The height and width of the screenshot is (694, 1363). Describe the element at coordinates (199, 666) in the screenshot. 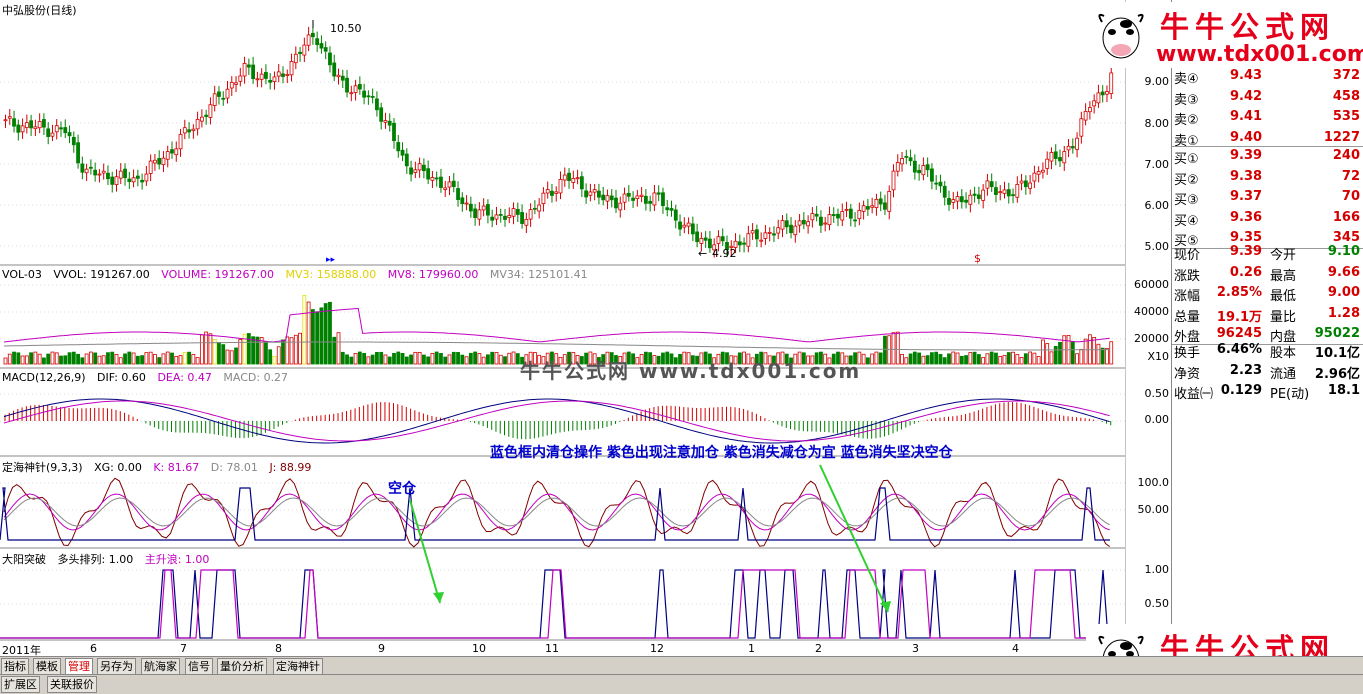

I see `tab-5: 信号` at that location.